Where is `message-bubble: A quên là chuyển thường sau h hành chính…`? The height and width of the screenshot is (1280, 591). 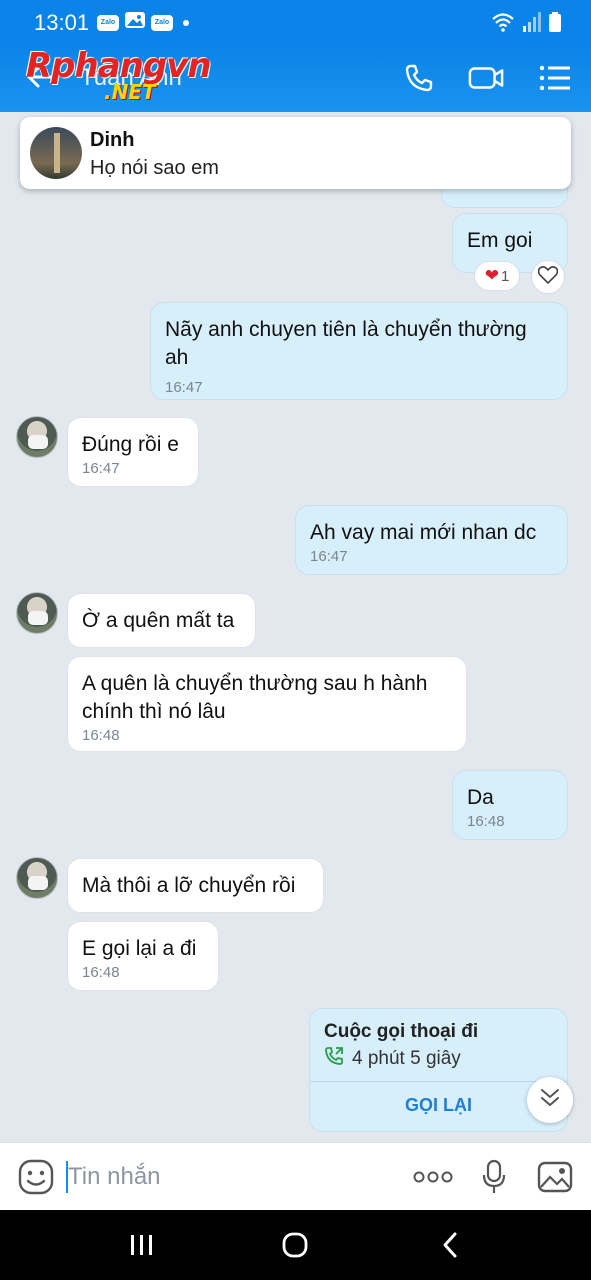
message-bubble: A quên là chuyển thường sau h hành chính… is located at coordinates (267, 704).